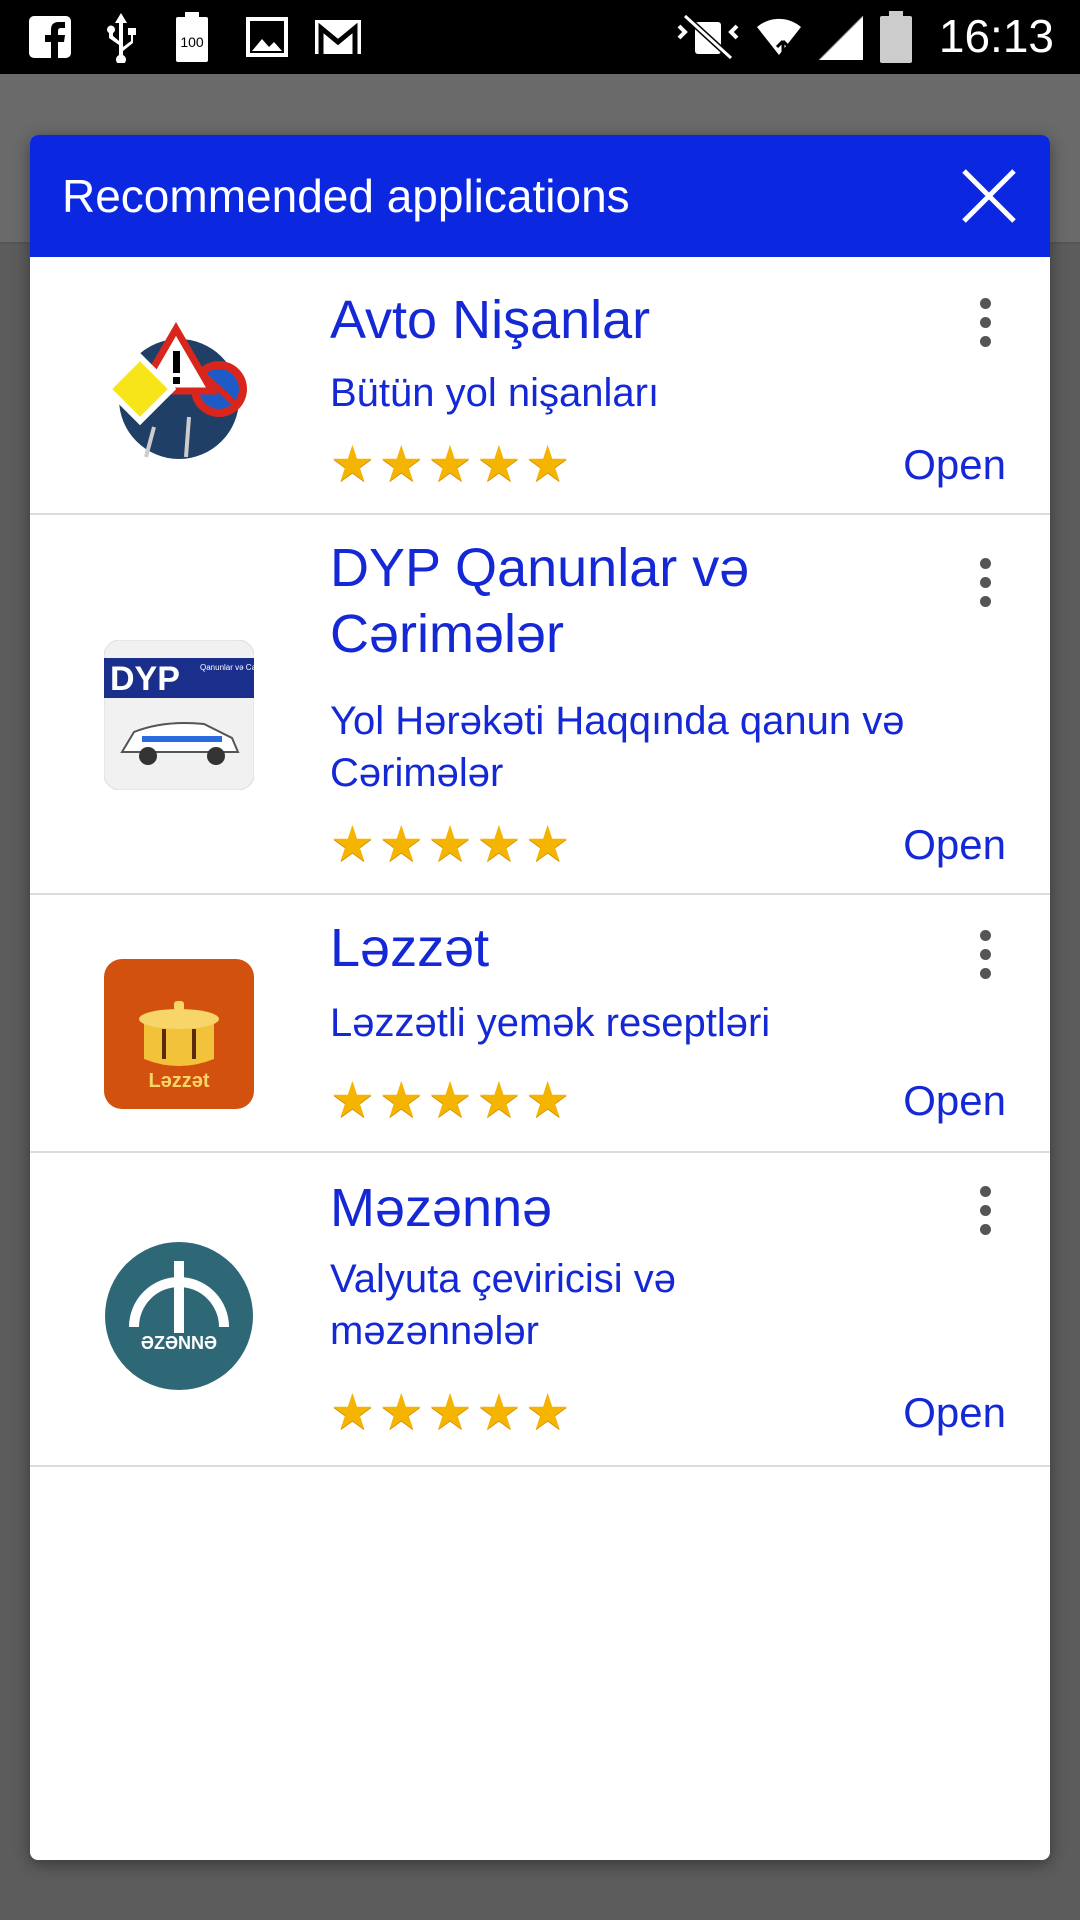  What do you see at coordinates (996, 36) in the screenshot?
I see `clock: 16:13` at bounding box center [996, 36].